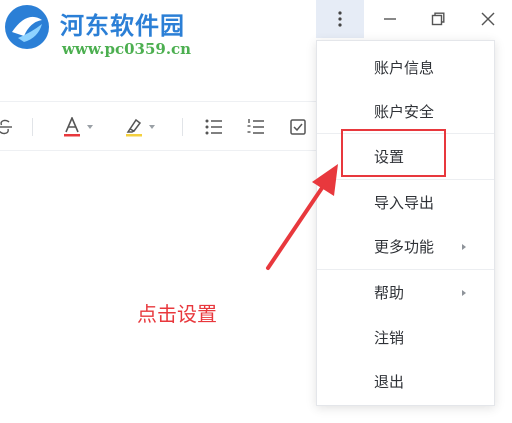 This screenshot has height=423, width=512. Describe the element at coordinates (127, 49) in the screenshot. I see `watermark-url: www.pc0359.cn` at that location.